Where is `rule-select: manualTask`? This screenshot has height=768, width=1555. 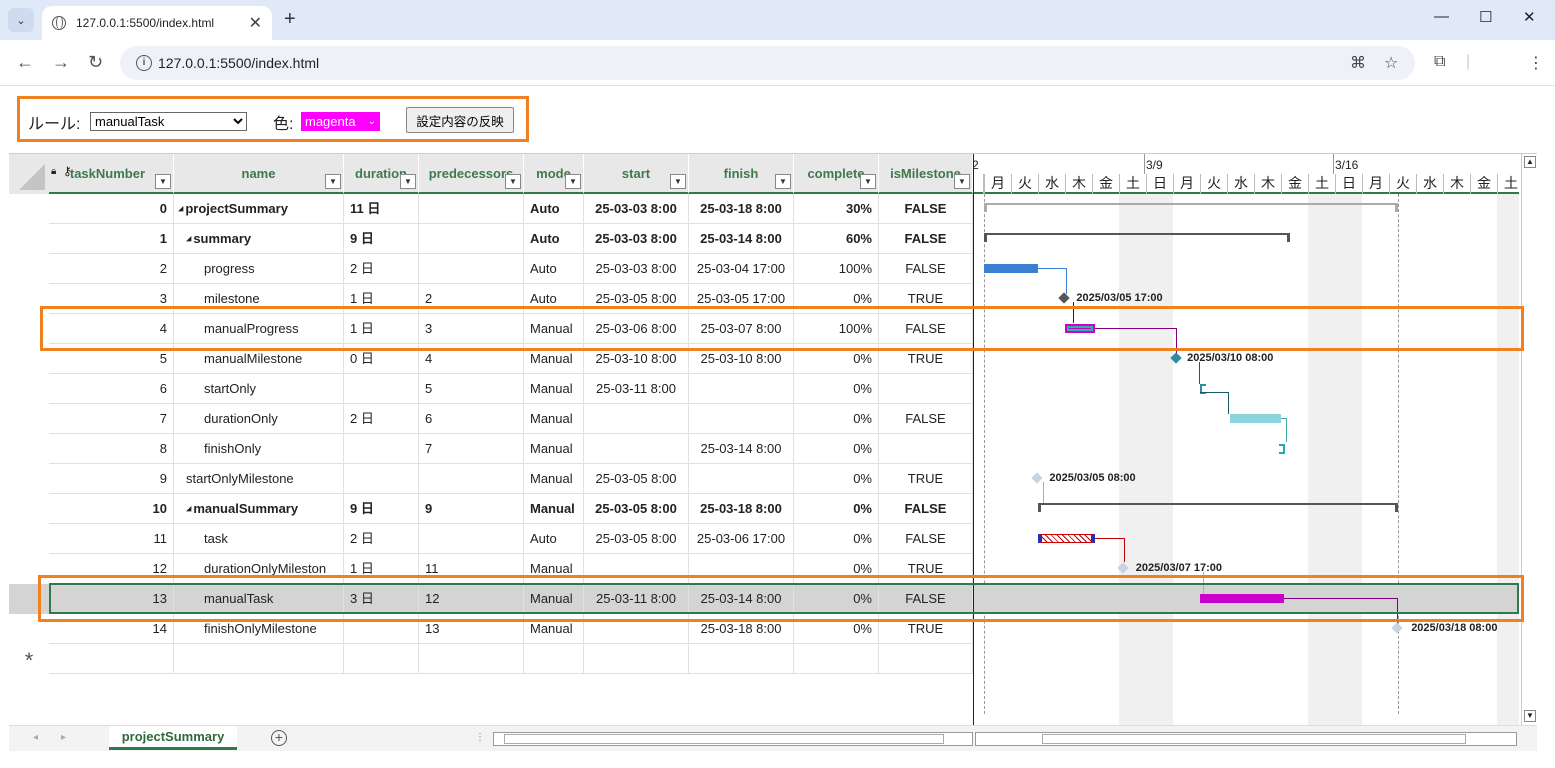 rule-select: manualTask is located at coordinates (168, 121).